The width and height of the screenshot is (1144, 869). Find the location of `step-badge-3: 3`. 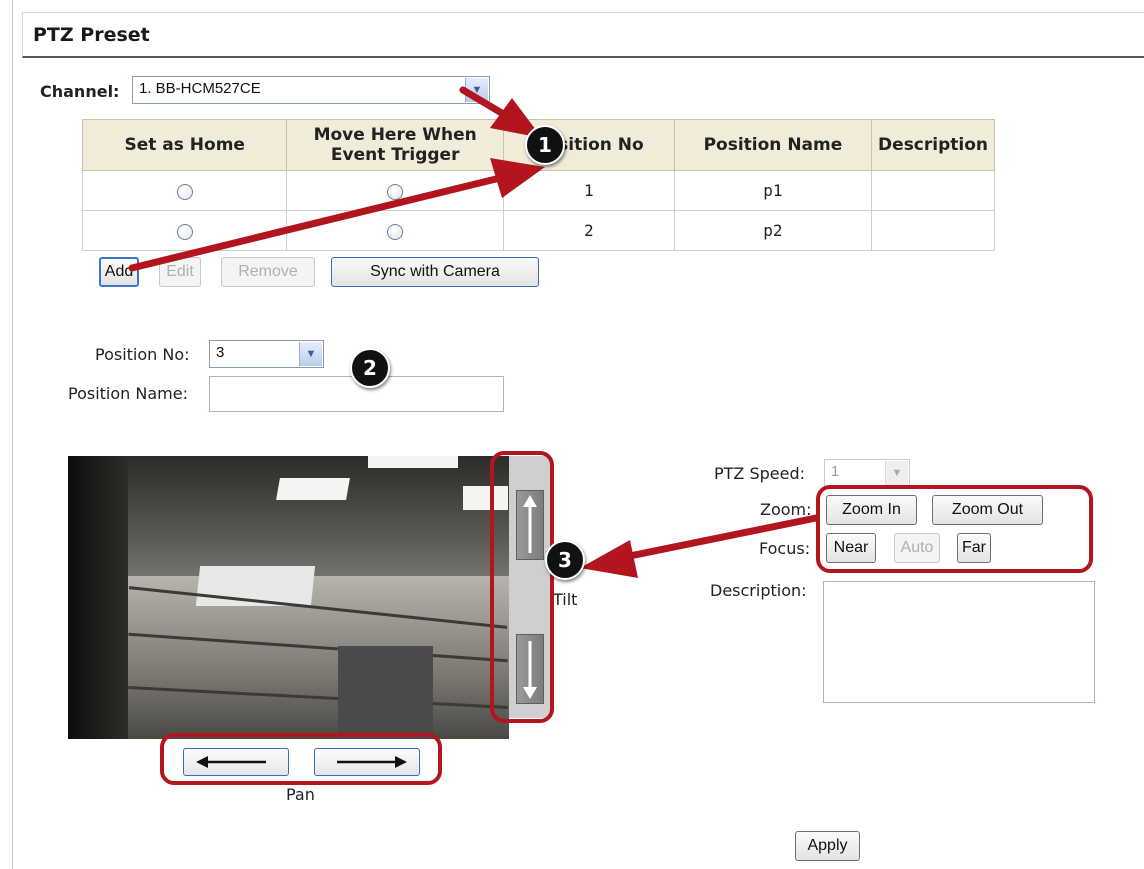

step-badge-3: 3 is located at coordinates (565, 560).